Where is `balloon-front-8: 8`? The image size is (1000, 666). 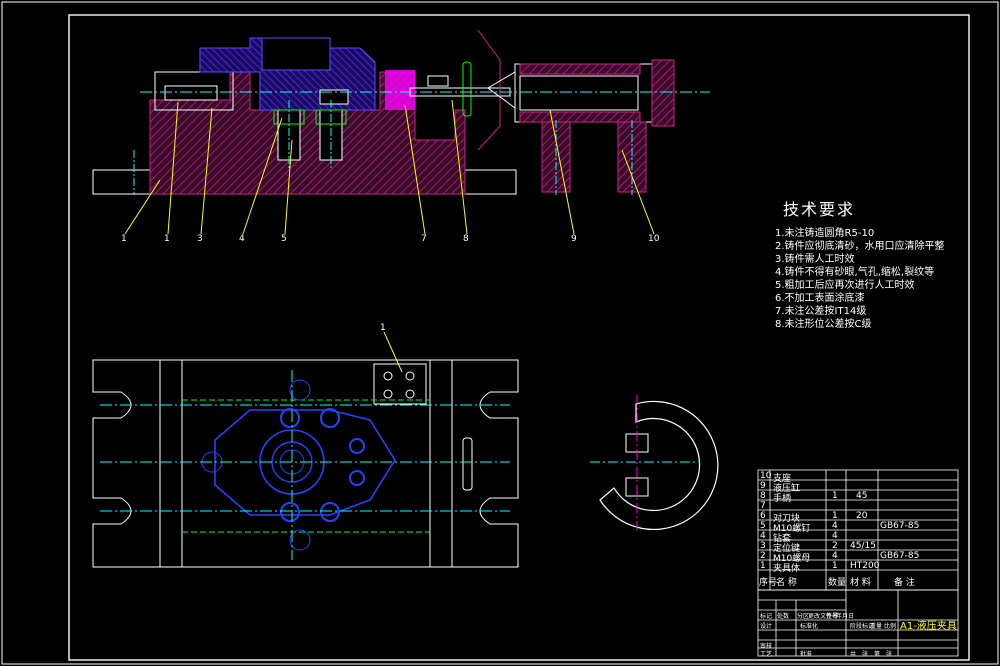 balloon-front-8: 8 is located at coordinates (466, 239).